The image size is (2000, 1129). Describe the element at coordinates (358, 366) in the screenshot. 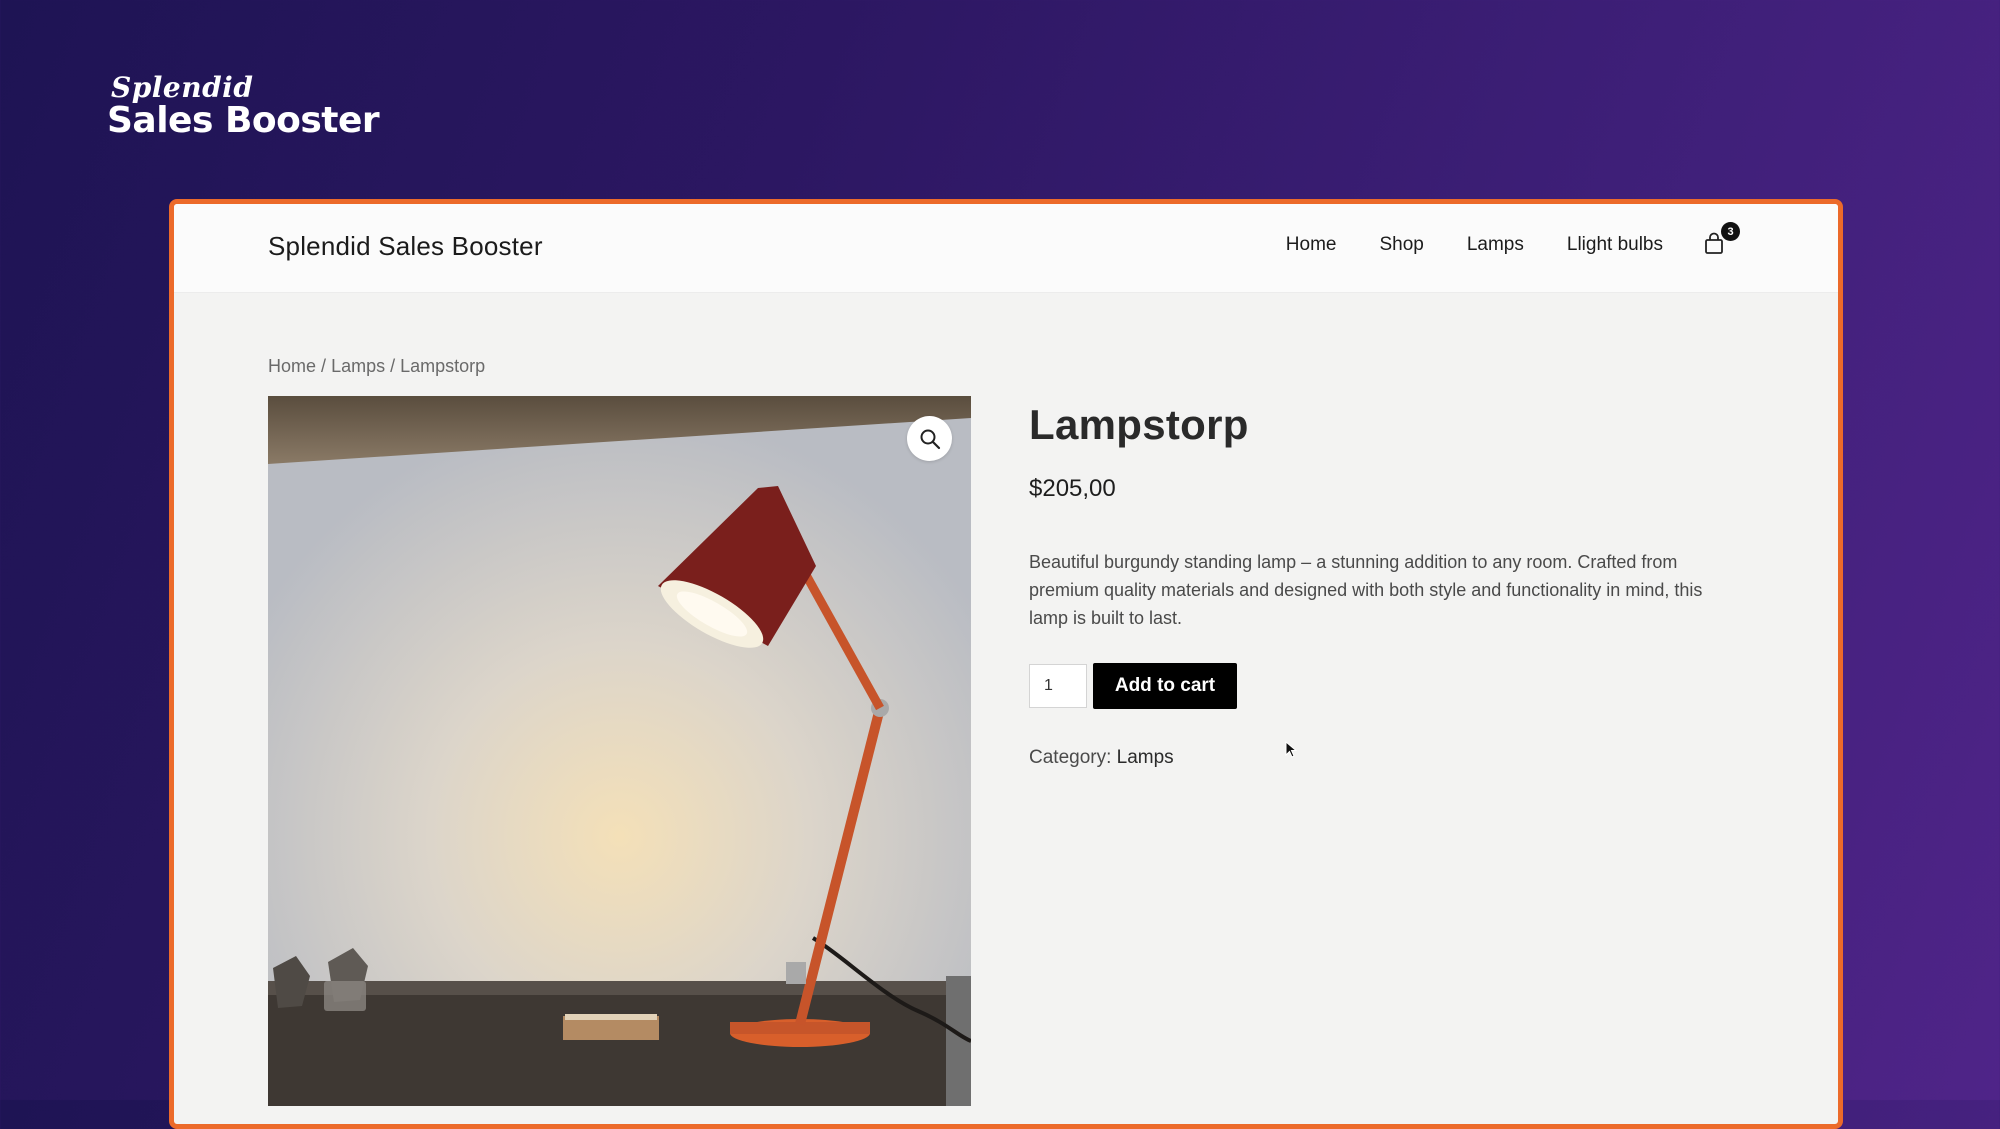

I see `breadcrumb-lamps: Lamps` at that location.